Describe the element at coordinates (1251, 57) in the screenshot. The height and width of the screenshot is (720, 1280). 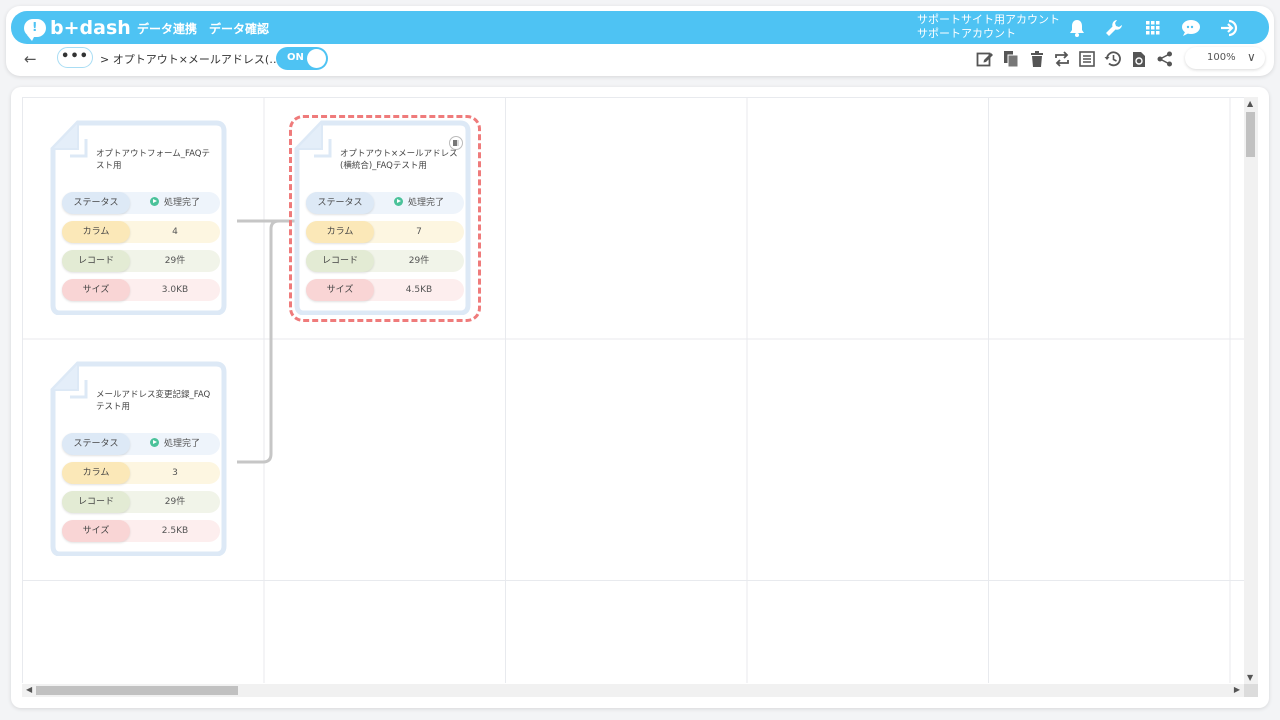
I see `chevron-down-icon: ∨` at that location.